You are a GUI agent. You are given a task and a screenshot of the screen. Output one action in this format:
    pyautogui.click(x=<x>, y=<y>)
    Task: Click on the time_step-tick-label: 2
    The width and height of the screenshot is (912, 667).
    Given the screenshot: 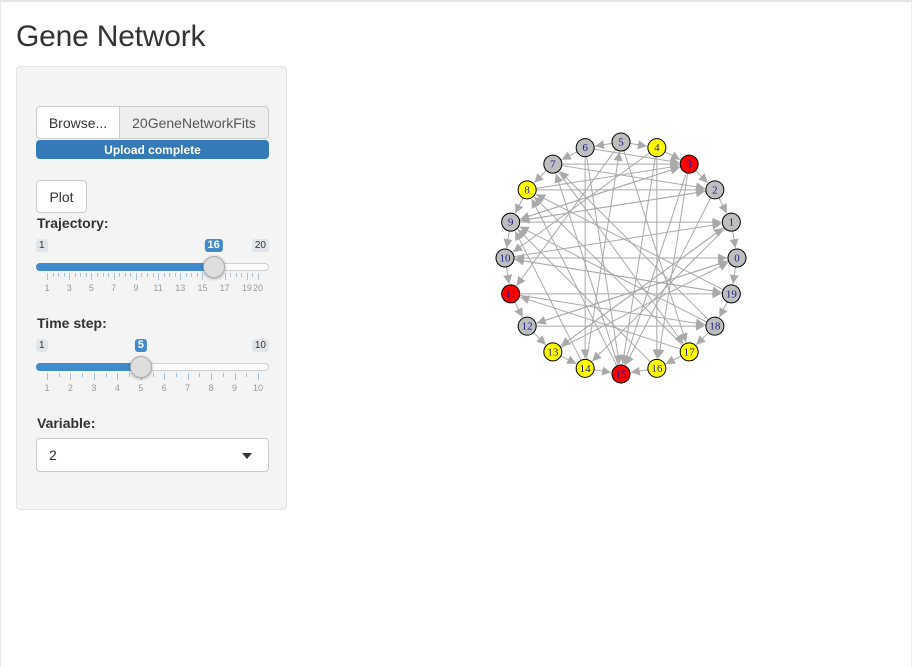 What is the action you would take?
    pyautogui.click(x=70, y=388)
    